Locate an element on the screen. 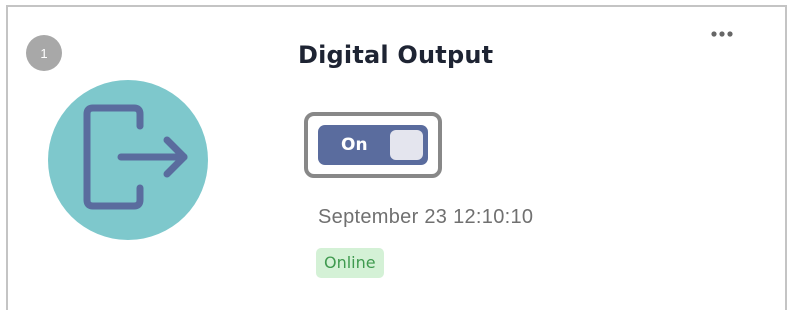  toggle-track: On is located at coordinates (373, 145).